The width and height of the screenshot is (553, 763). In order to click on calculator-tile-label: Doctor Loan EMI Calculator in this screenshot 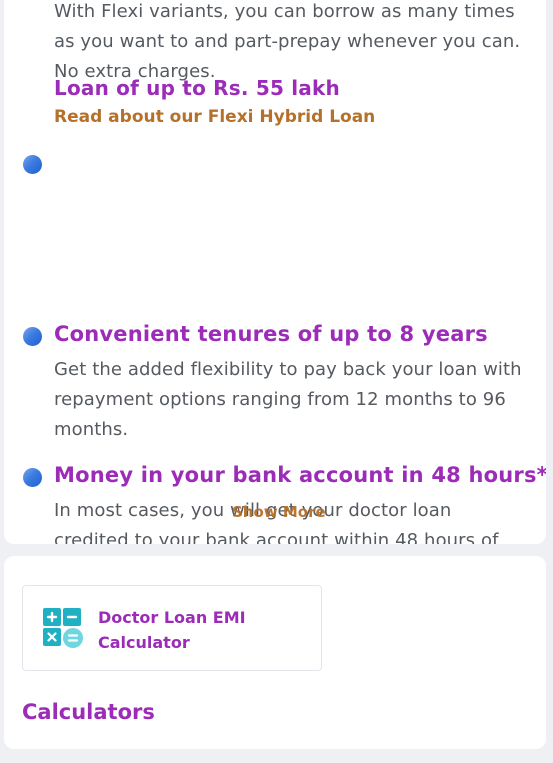, I will do `click(172, 630)`.